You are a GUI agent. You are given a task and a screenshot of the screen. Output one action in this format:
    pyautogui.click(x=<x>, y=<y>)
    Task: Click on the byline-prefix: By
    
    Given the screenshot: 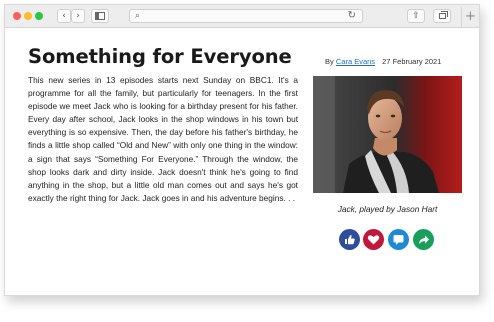 What is the action you would take?
    pyautogui.click(x=329, y=61)
    